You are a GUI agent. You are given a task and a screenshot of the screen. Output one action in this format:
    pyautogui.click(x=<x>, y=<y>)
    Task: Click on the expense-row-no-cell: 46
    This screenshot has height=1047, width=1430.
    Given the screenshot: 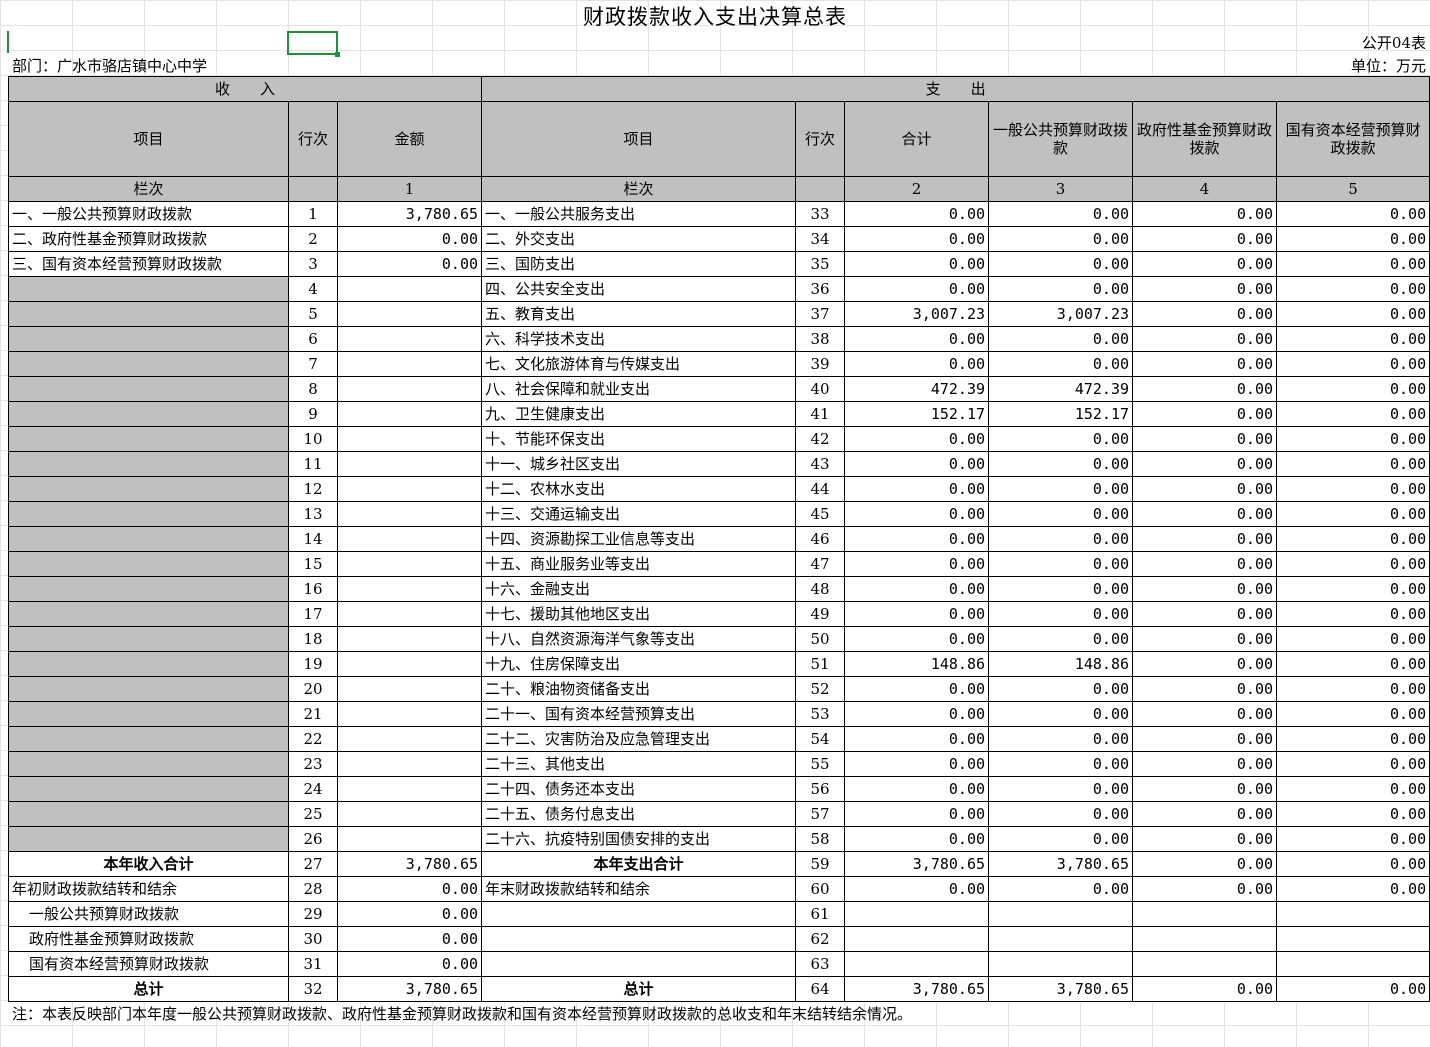 What is the action you would take?
    pyautogui.click(x=820, y=539)
    